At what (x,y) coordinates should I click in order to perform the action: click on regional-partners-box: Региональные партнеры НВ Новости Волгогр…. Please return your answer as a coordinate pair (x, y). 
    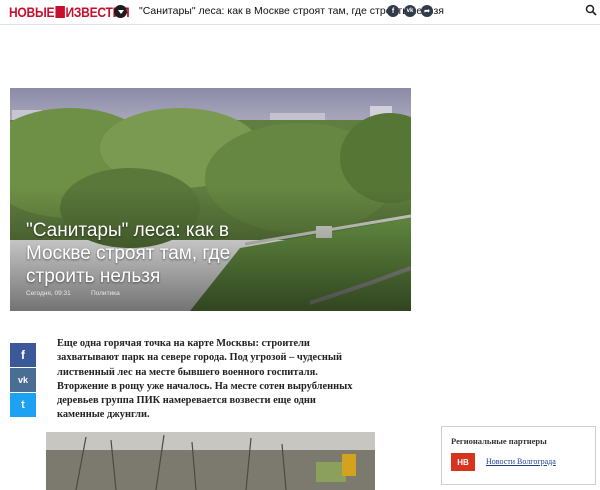
    Looking at the image, I should click on (518, 455).